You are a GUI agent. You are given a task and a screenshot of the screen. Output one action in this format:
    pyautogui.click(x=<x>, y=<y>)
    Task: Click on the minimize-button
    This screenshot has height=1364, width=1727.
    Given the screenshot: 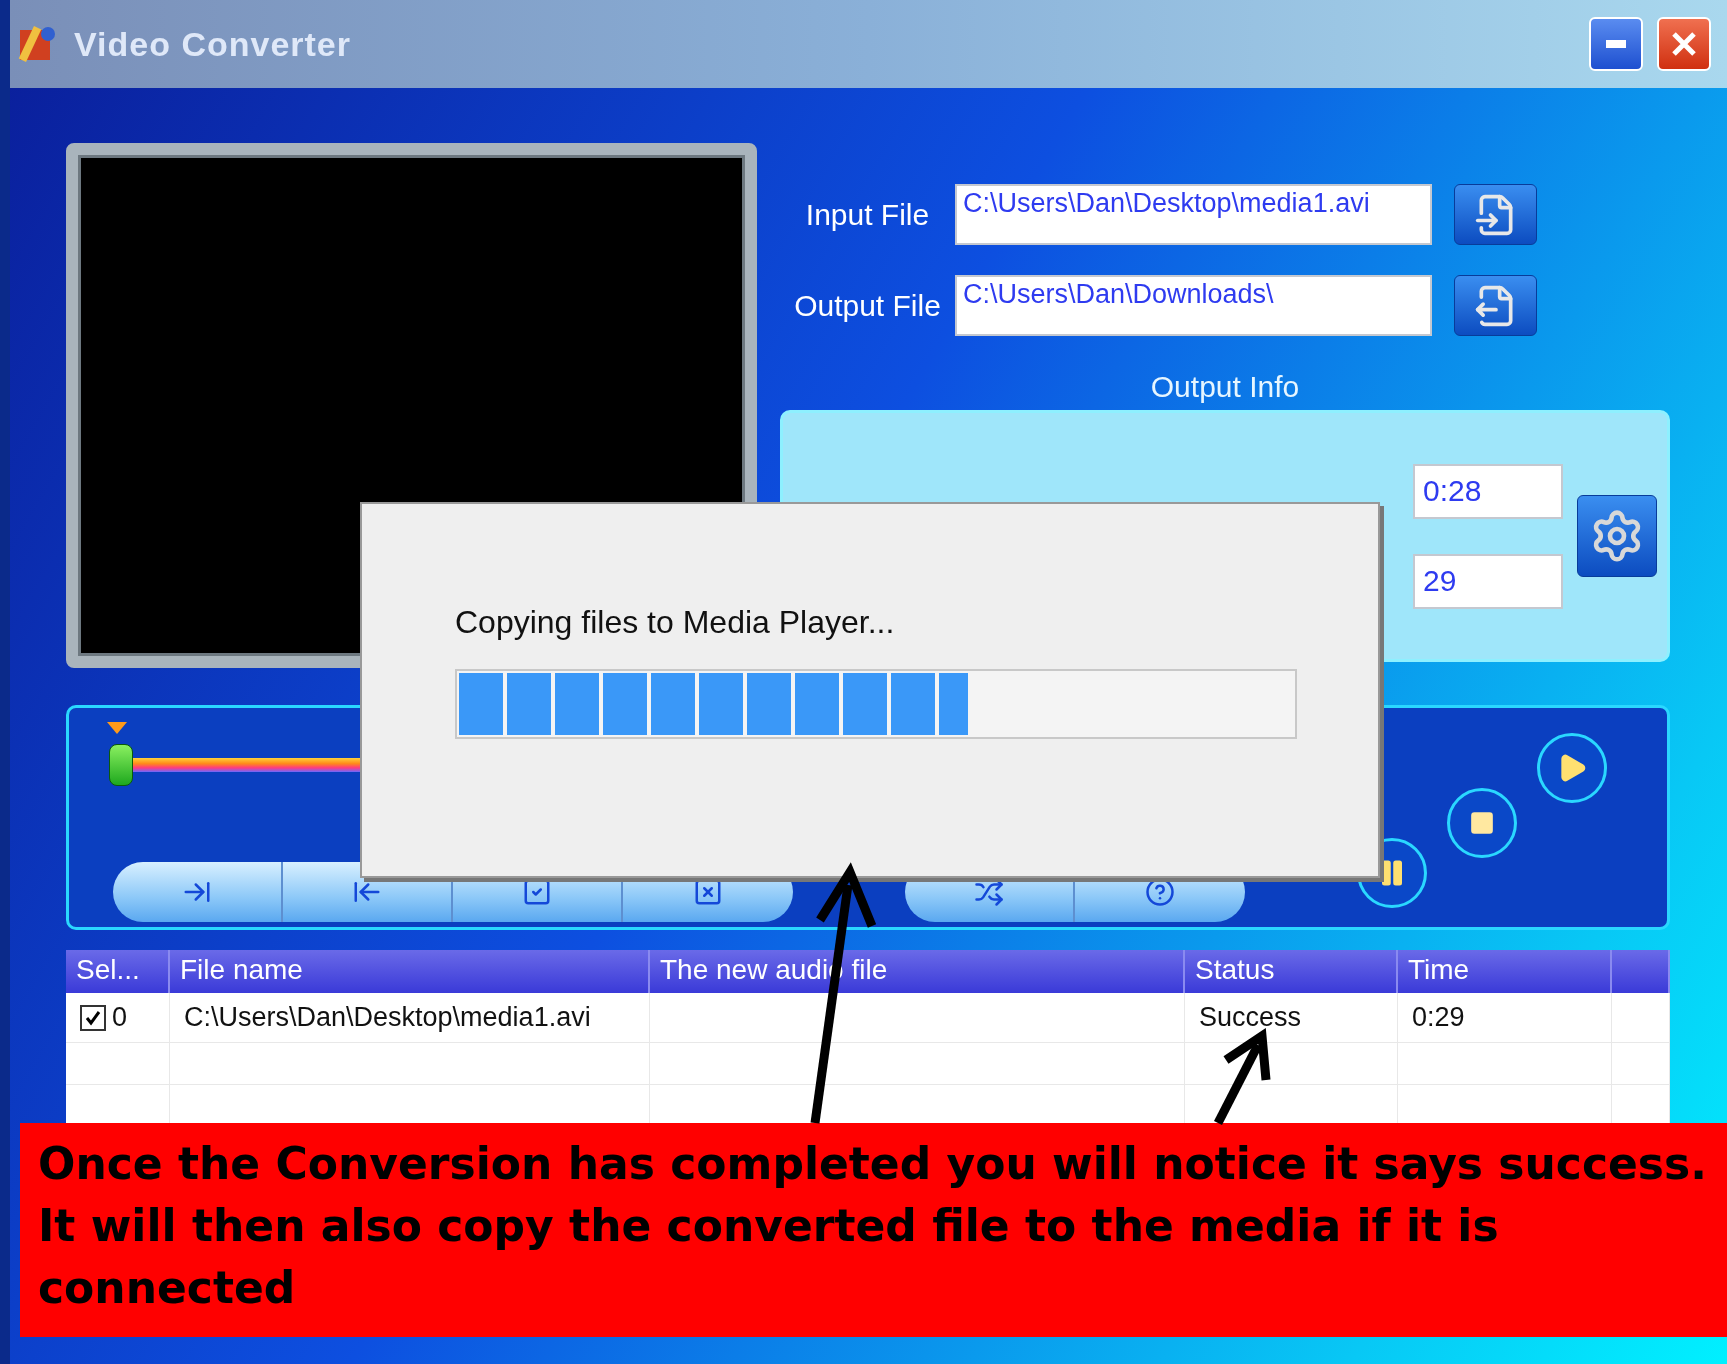 What is the action you would take?
    pyautogui.click(x=1616, y=44)
    